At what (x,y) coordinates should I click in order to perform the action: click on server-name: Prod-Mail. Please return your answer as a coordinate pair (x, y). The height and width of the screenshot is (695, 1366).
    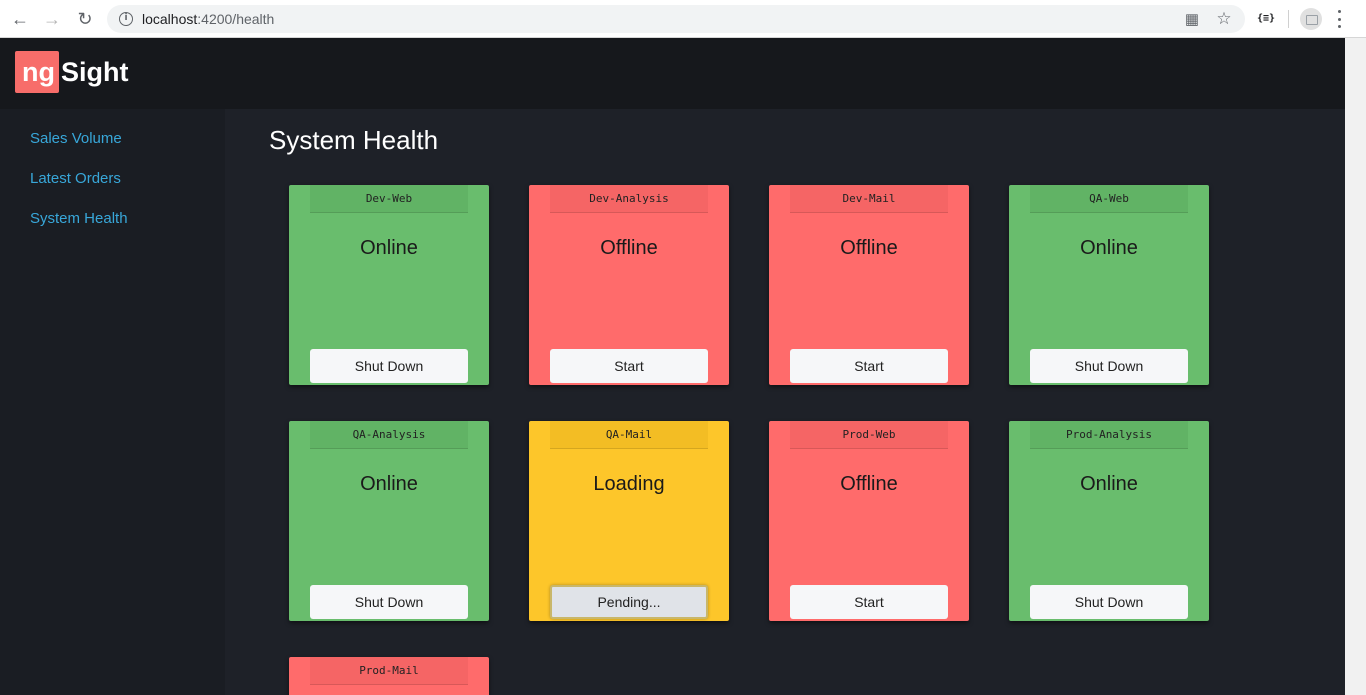
    Looking at the image, I should click on (389, 671).